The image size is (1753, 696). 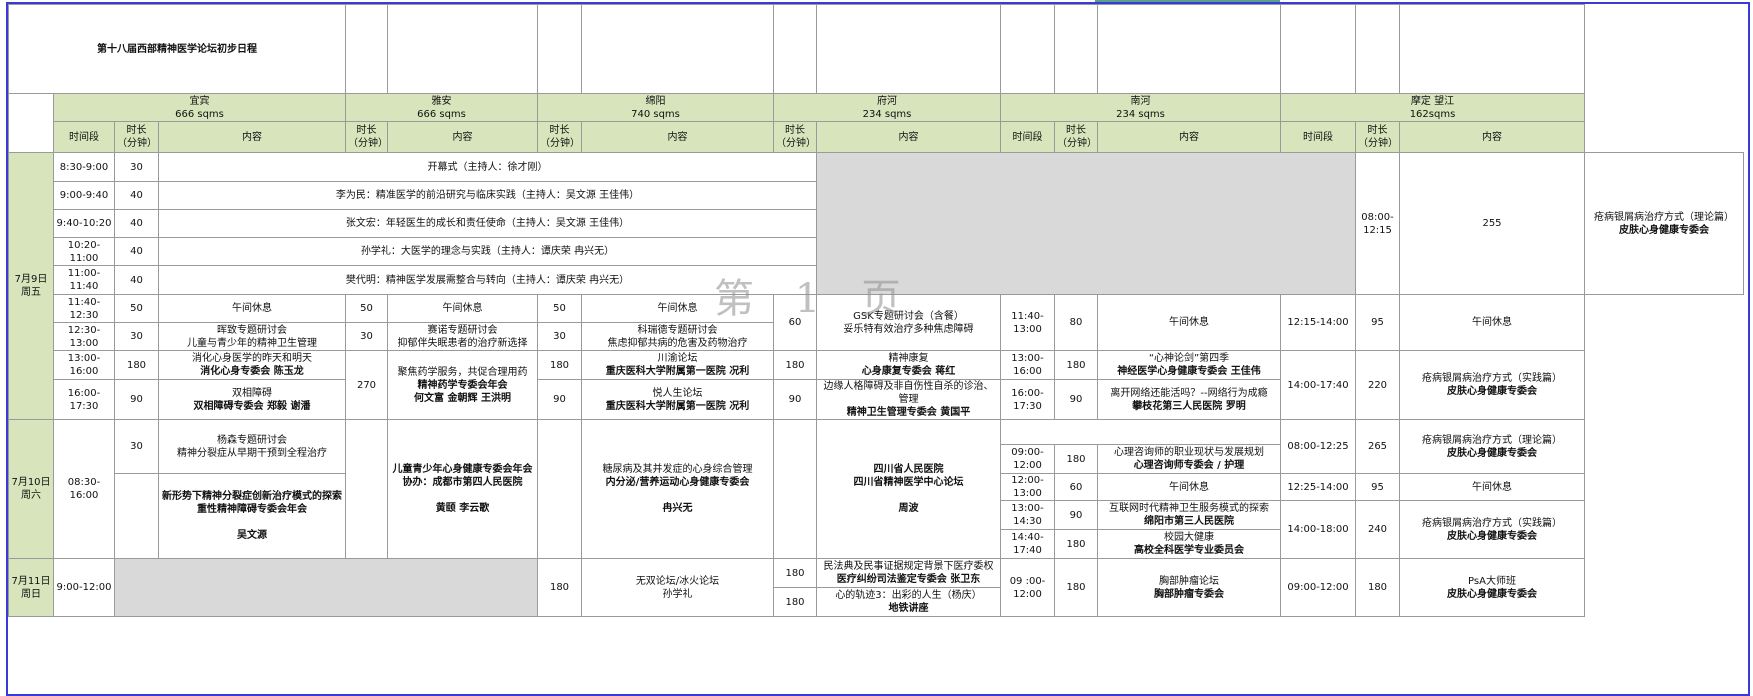 What do you see at coordinates (1189, 544) in the screenshot?
I see `session-cell: 校园大健康 高校全科医学专业委员会` at bounding box center [1189, 544].